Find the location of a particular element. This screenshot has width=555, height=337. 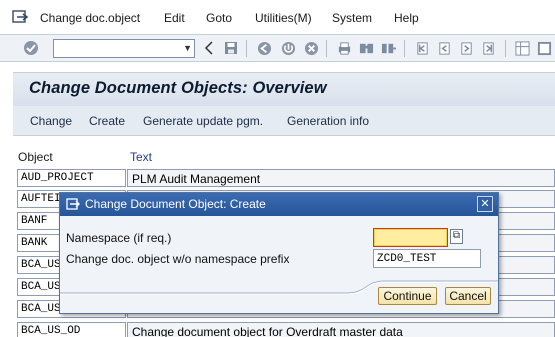

back-arrow-icon is located at coordinates (209, 48).